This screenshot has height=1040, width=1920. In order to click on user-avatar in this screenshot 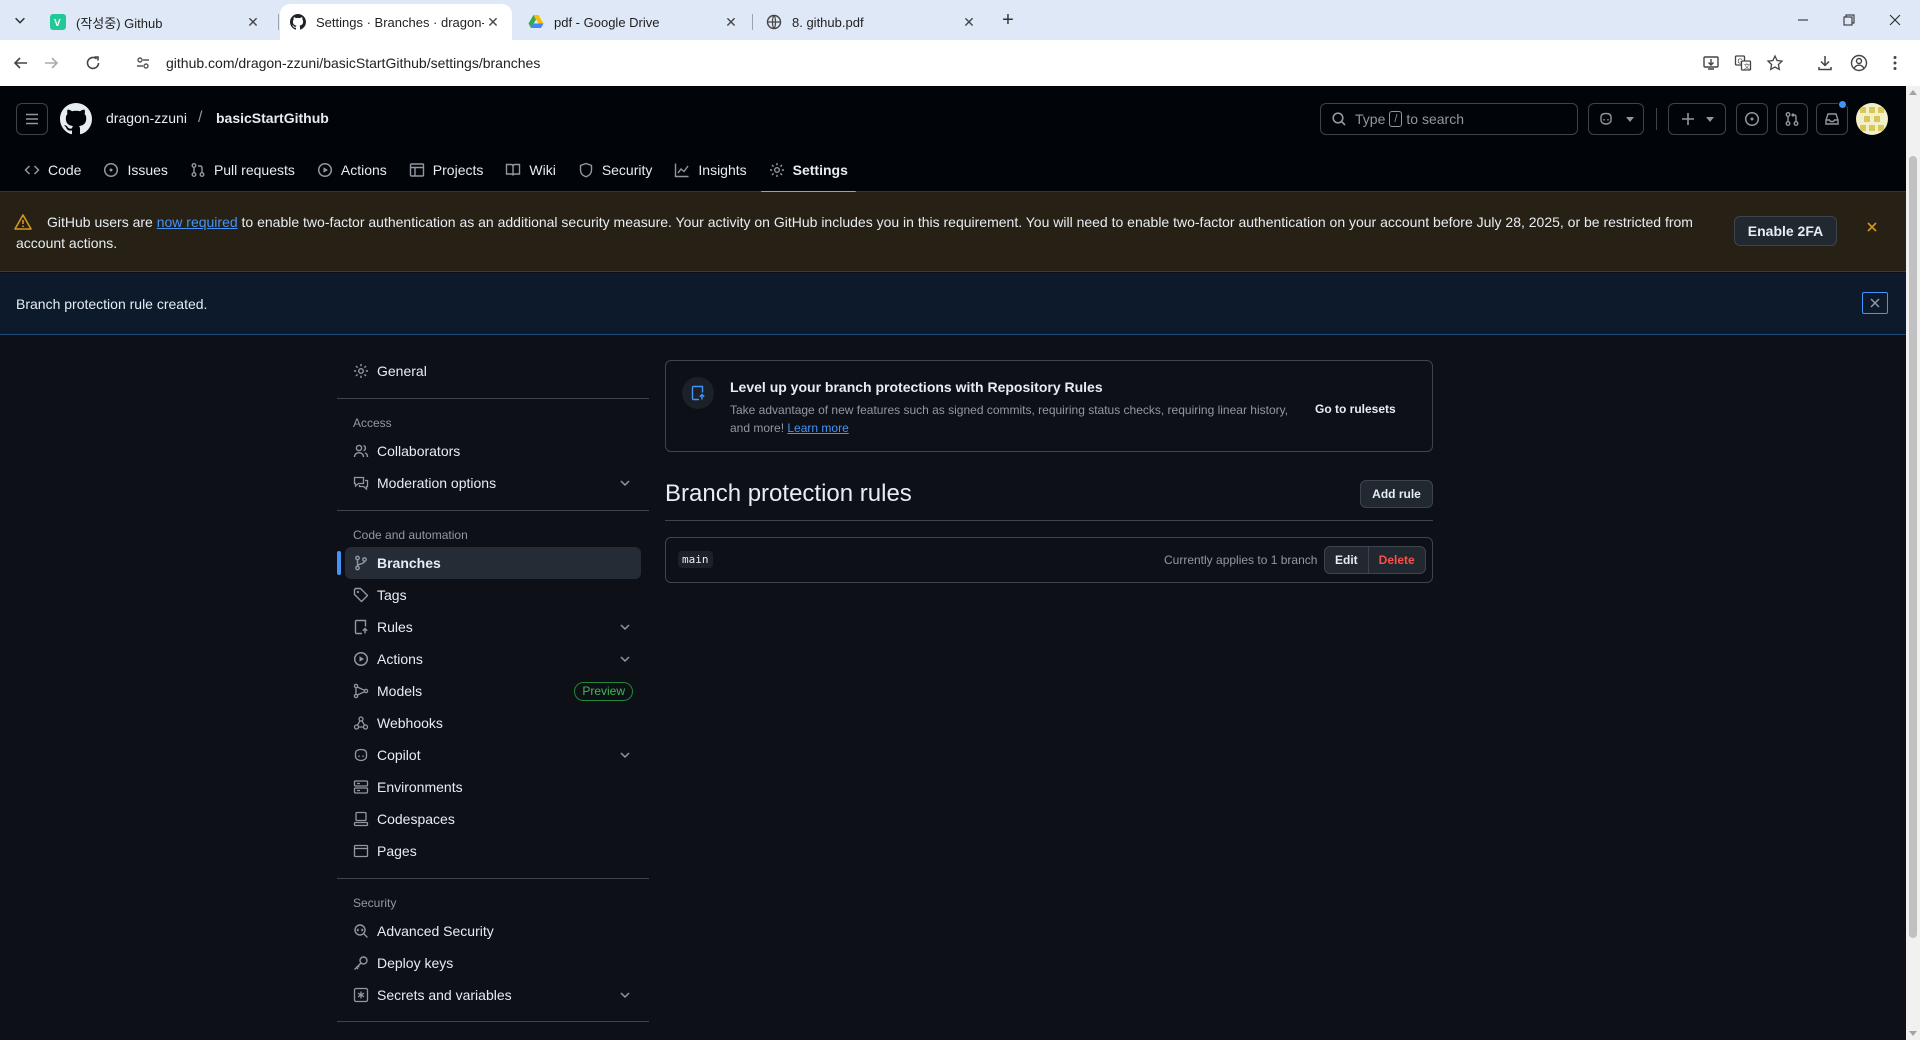, I will do `click(1872, 119)`.